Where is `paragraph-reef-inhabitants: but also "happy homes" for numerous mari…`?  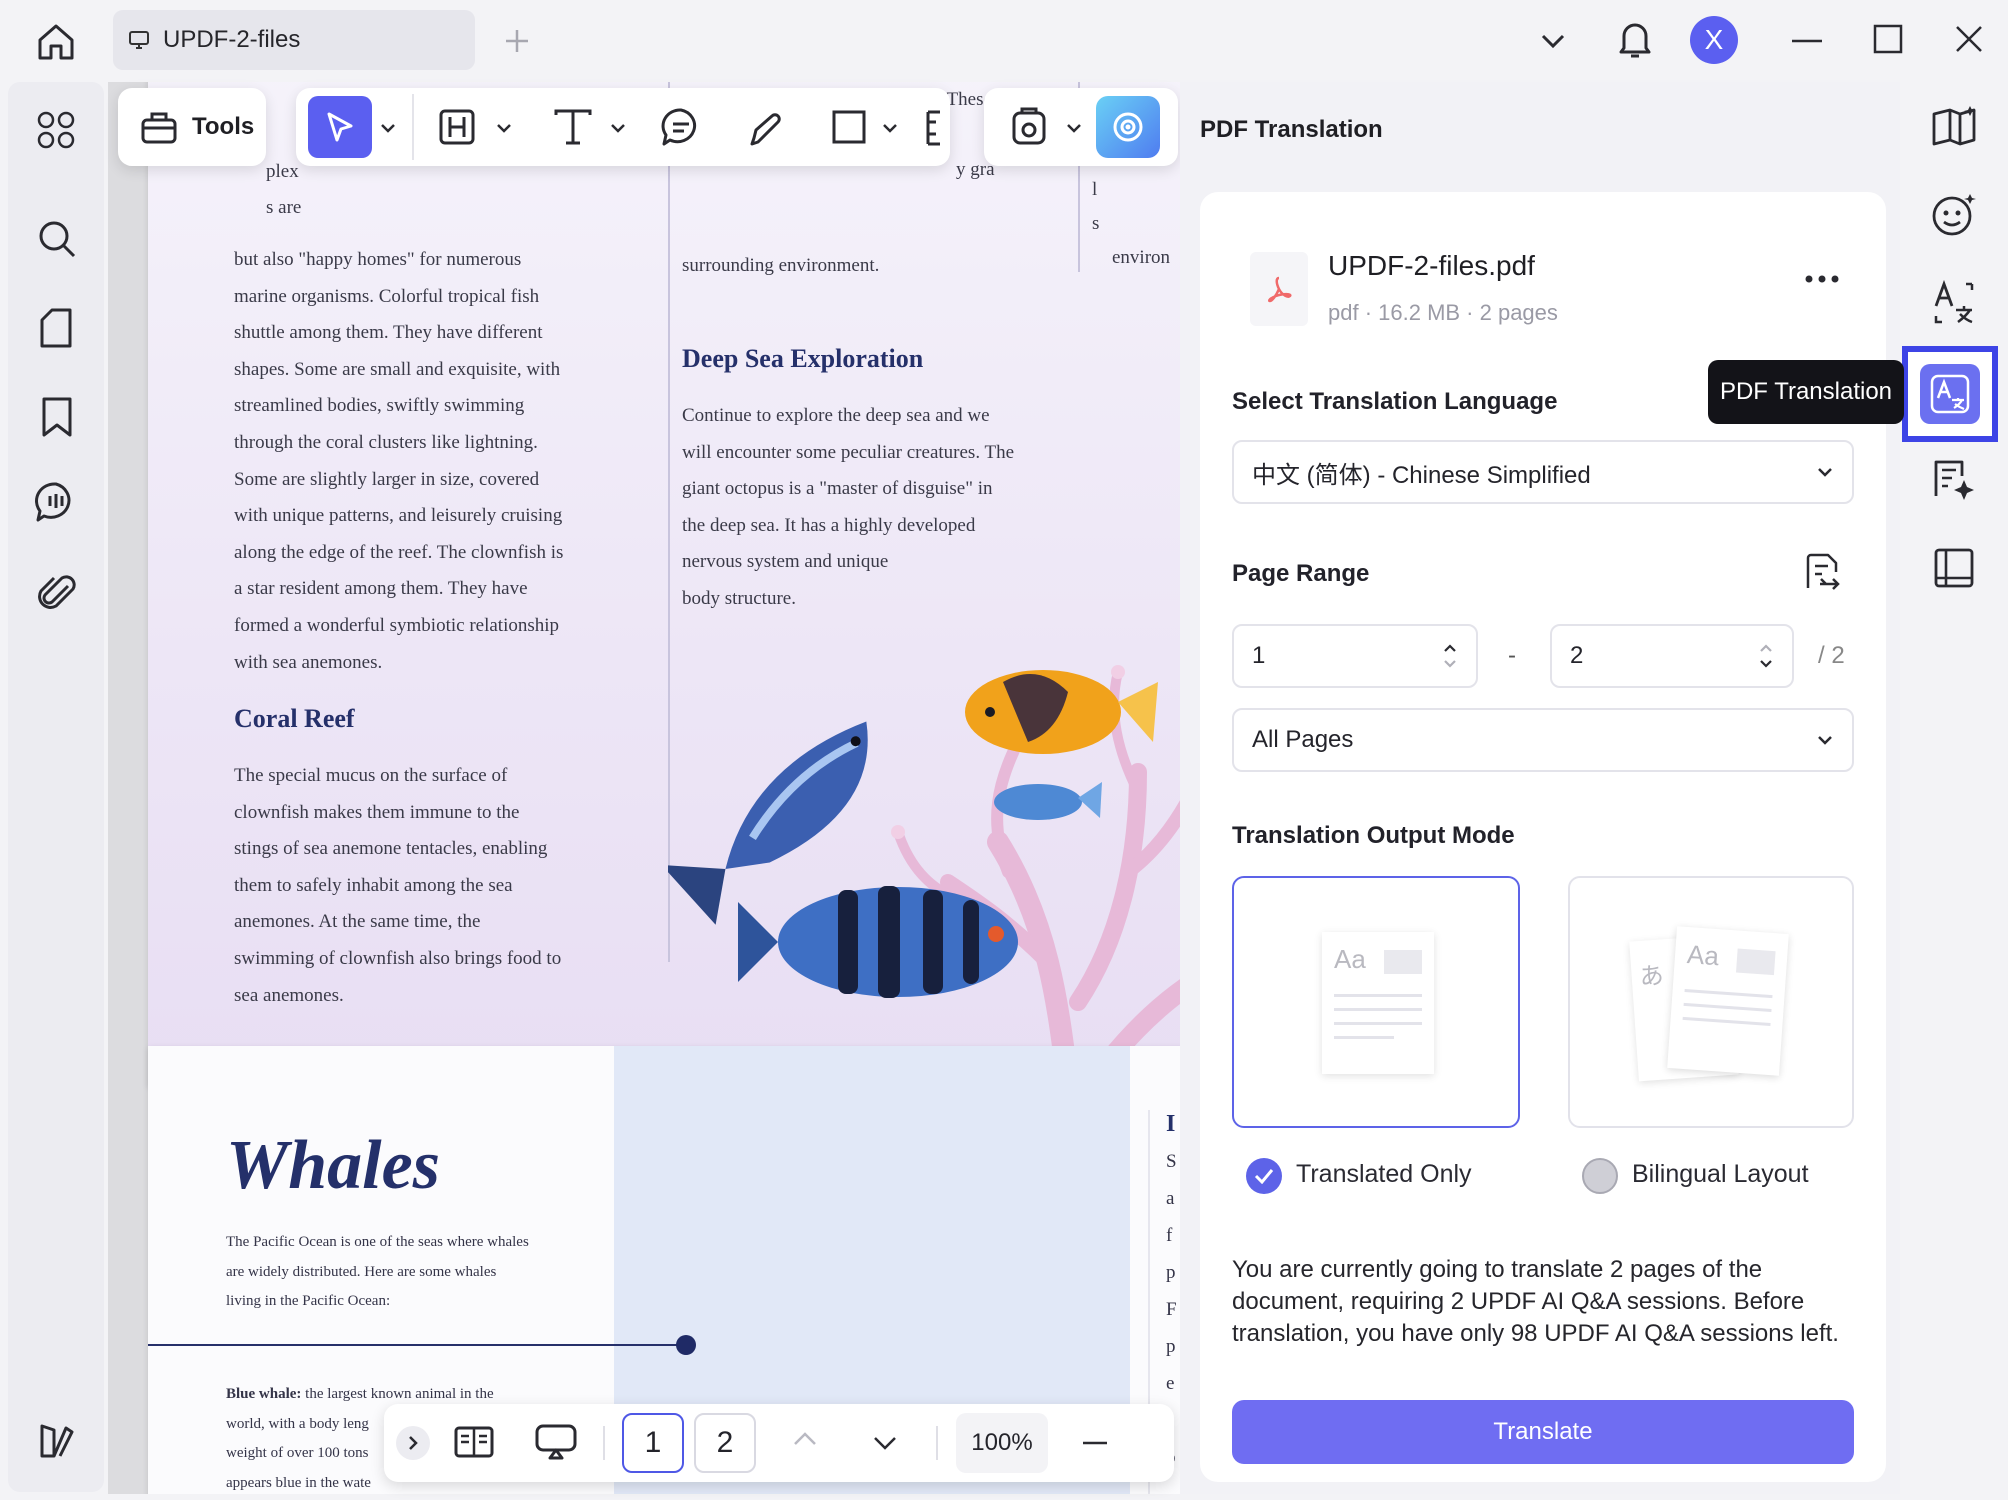 paragraph-reef-inhabitants: but also "happy homes" for numerous mari… is located at coordinates (444, 461).